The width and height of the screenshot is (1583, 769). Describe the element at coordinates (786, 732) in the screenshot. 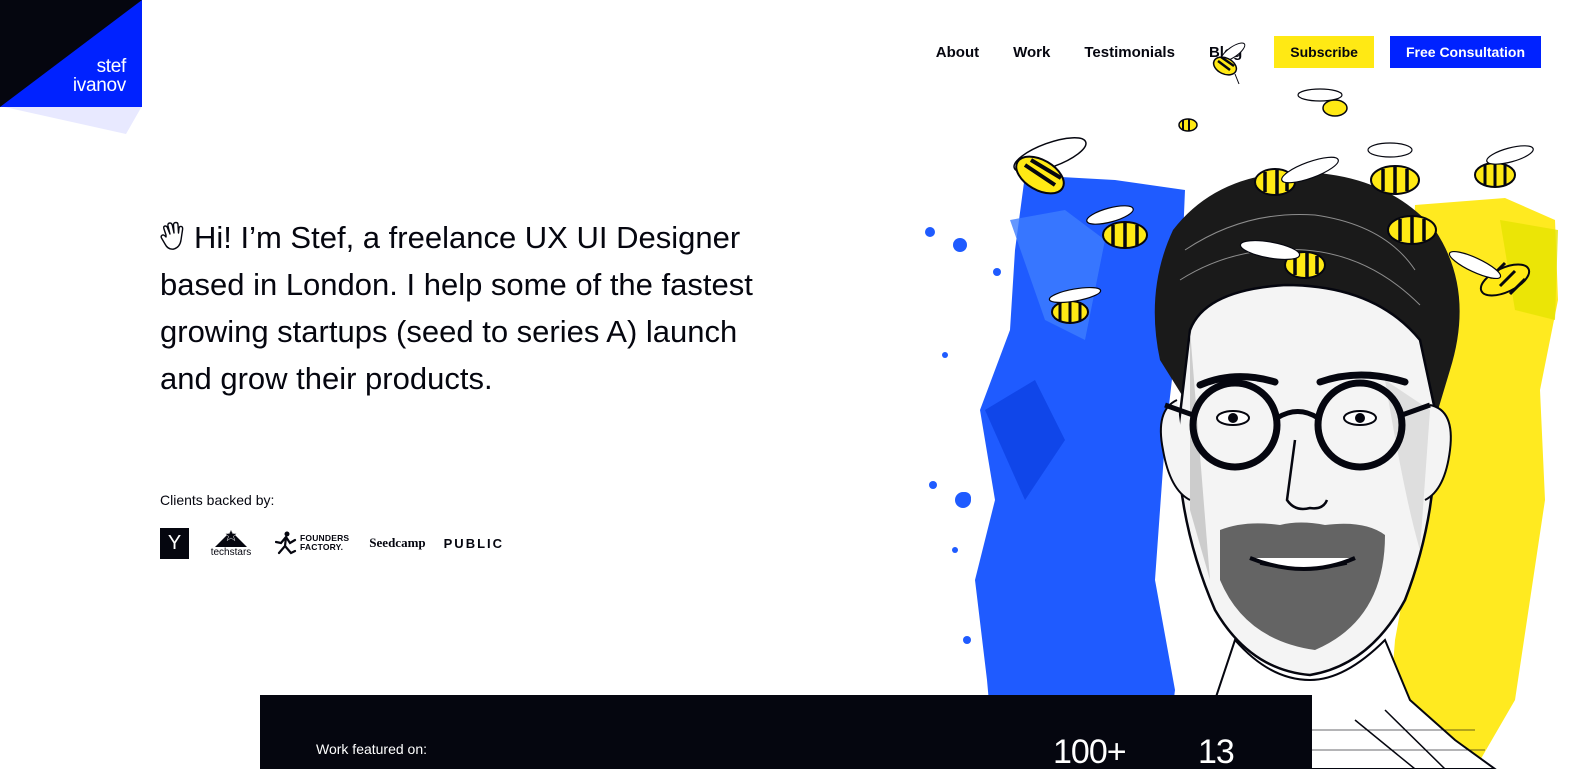

I see `featured-band: Work featured on: 100+ 13` at that location.